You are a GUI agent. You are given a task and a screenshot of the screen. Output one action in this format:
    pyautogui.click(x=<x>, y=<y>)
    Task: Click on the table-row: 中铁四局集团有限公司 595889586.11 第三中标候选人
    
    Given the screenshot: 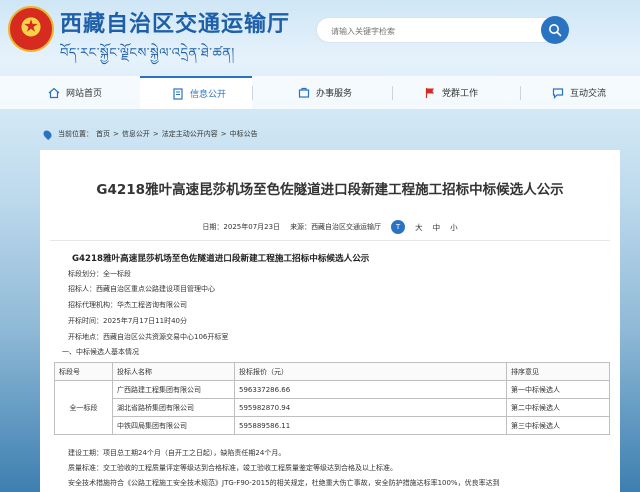 What is the action you would take?
    pyautogui.click(x=332, y=425)
    